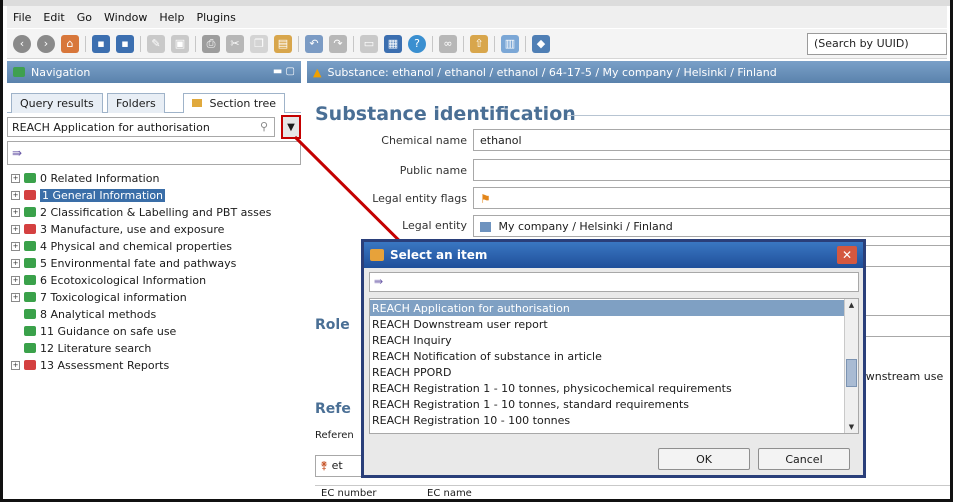  I want to click on downstream-use-text: ownstream use, so click(901, 376).